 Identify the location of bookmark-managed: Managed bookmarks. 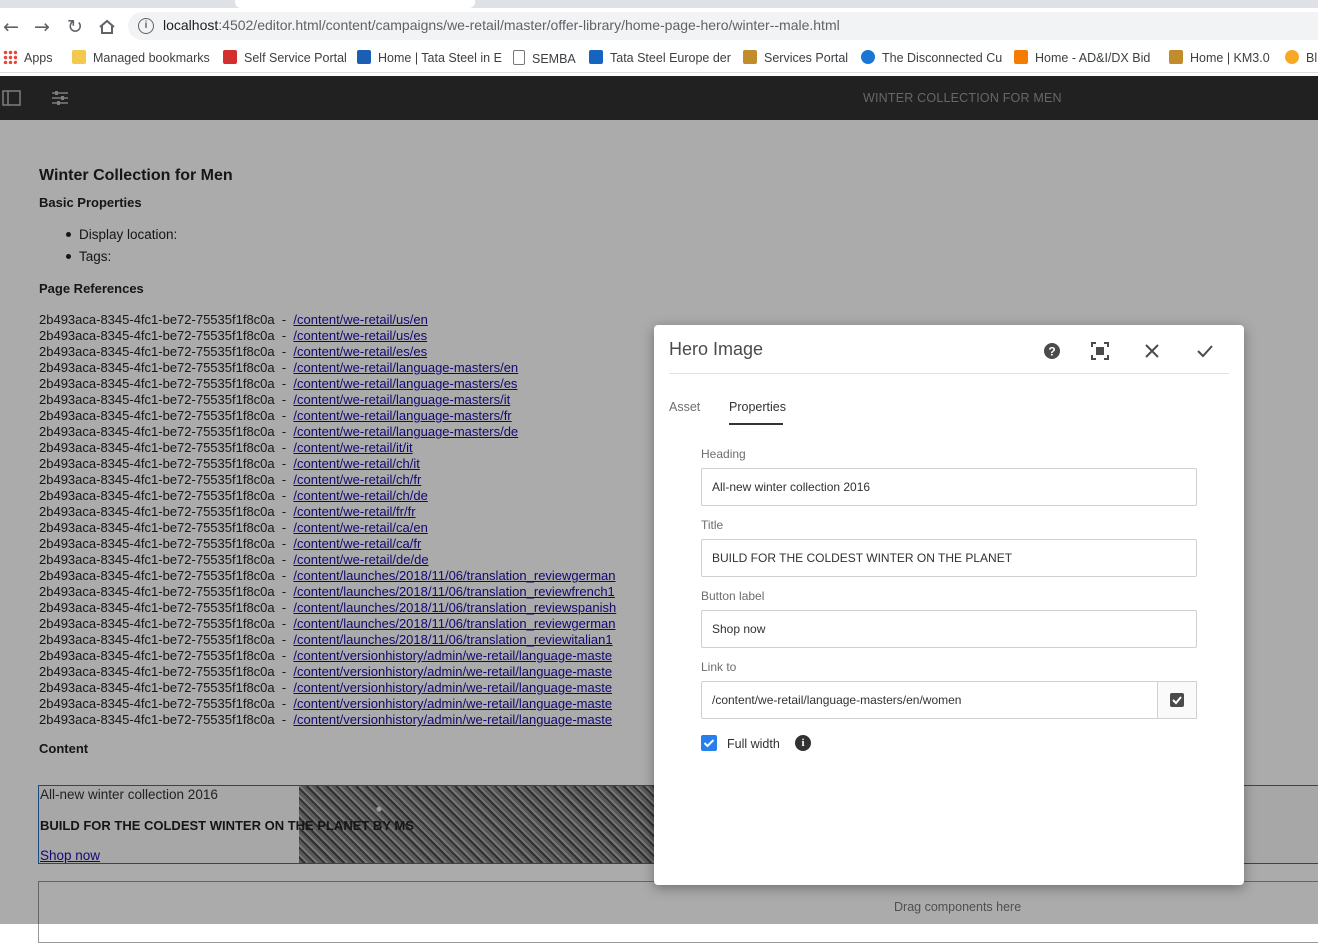
(141, 58).